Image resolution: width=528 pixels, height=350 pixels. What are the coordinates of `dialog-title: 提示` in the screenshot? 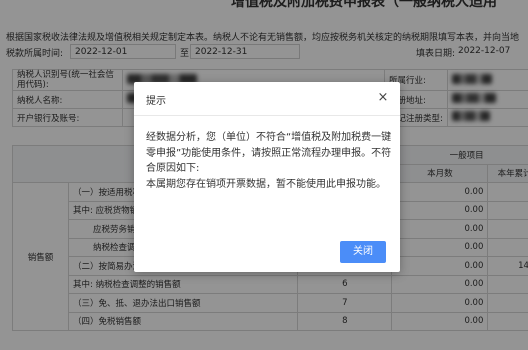 It's located at (156, 101).